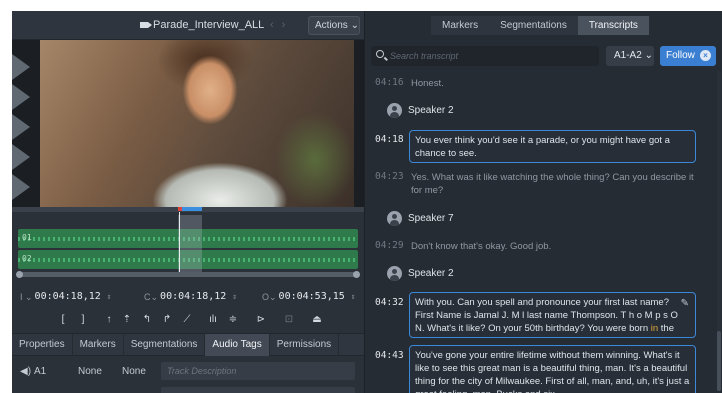 The image size is (722, 393). I want to click on search-icon, so click(380, 54).